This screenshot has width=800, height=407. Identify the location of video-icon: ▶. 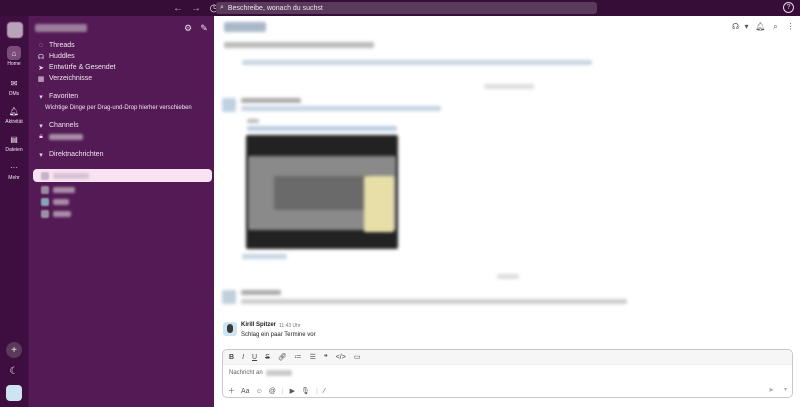
(292, 391).